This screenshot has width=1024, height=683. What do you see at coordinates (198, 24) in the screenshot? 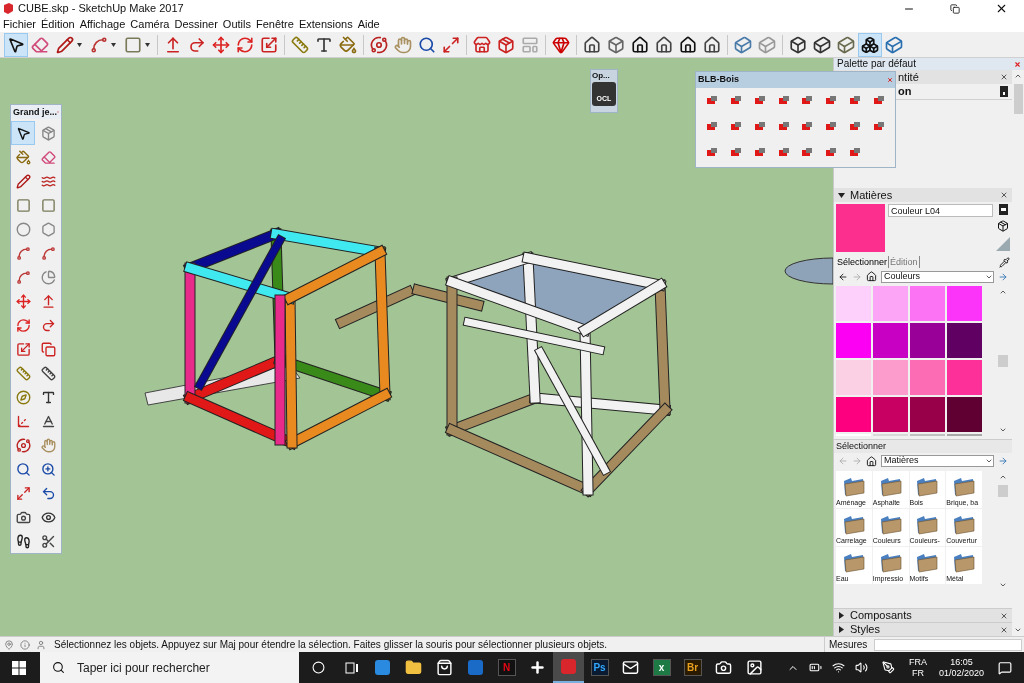
I see `menu-item: Dessiner` at bounding box center [198, 24].